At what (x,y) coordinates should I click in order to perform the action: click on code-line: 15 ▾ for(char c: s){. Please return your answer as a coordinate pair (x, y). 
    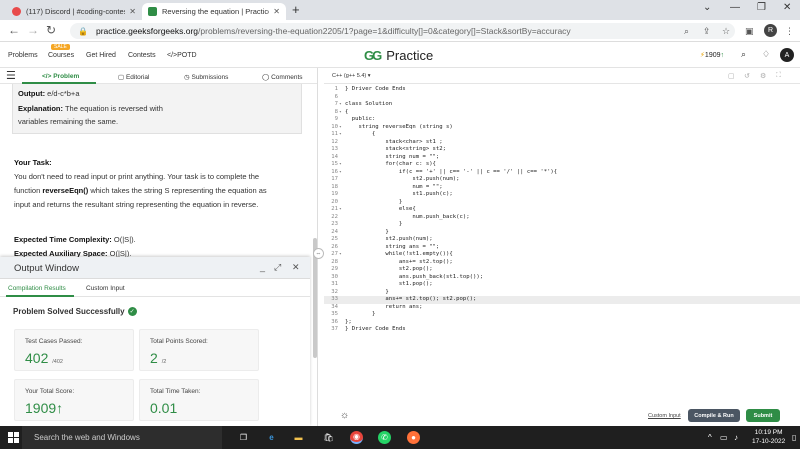
    Looking at the image, I should click on (562, 165).